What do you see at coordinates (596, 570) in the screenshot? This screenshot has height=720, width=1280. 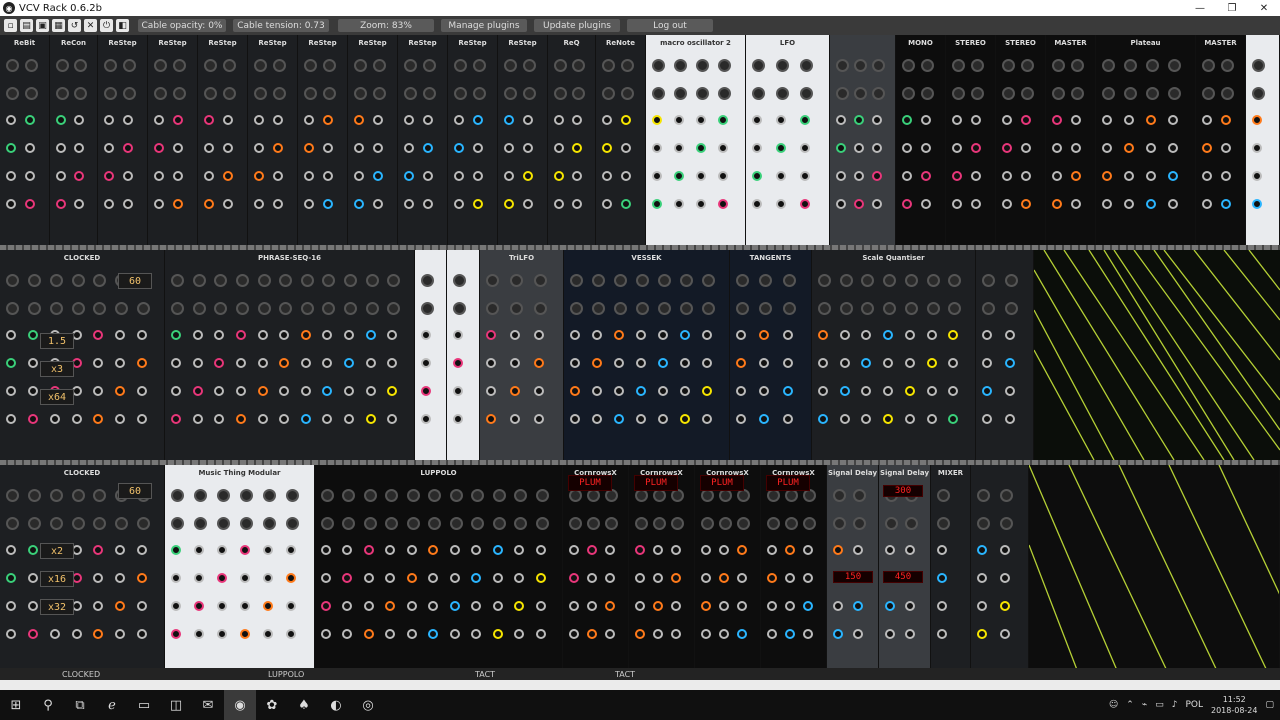 I see `module-panel: CornrowsX` at bounding box center [596, 570].